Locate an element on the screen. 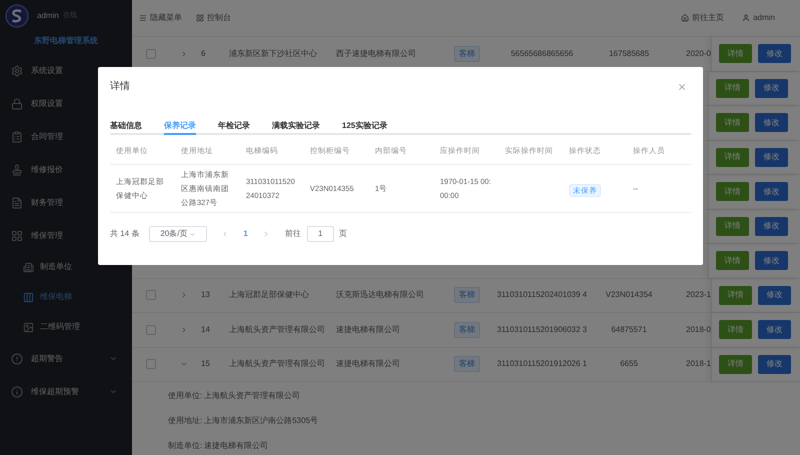 This screenshot has width=800, height=455. table-cell-text: 6655 is located at coordinates (629, 364).